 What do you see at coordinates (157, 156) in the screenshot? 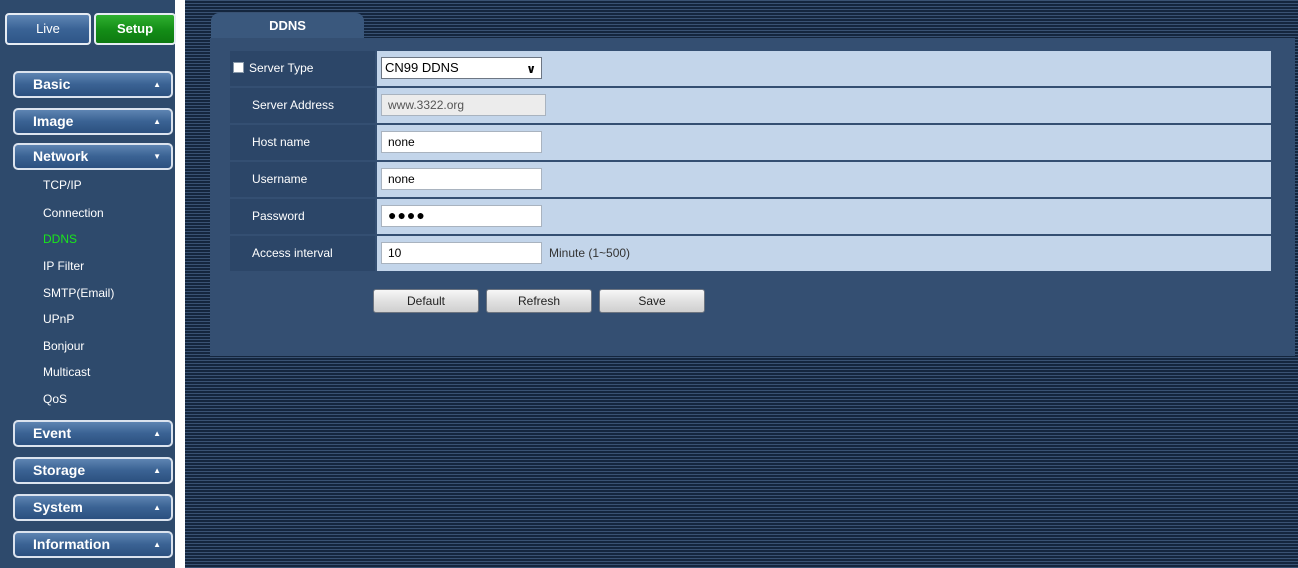
I see `collapse-arrow-icon: ▼` at bounding box center [157, 156].